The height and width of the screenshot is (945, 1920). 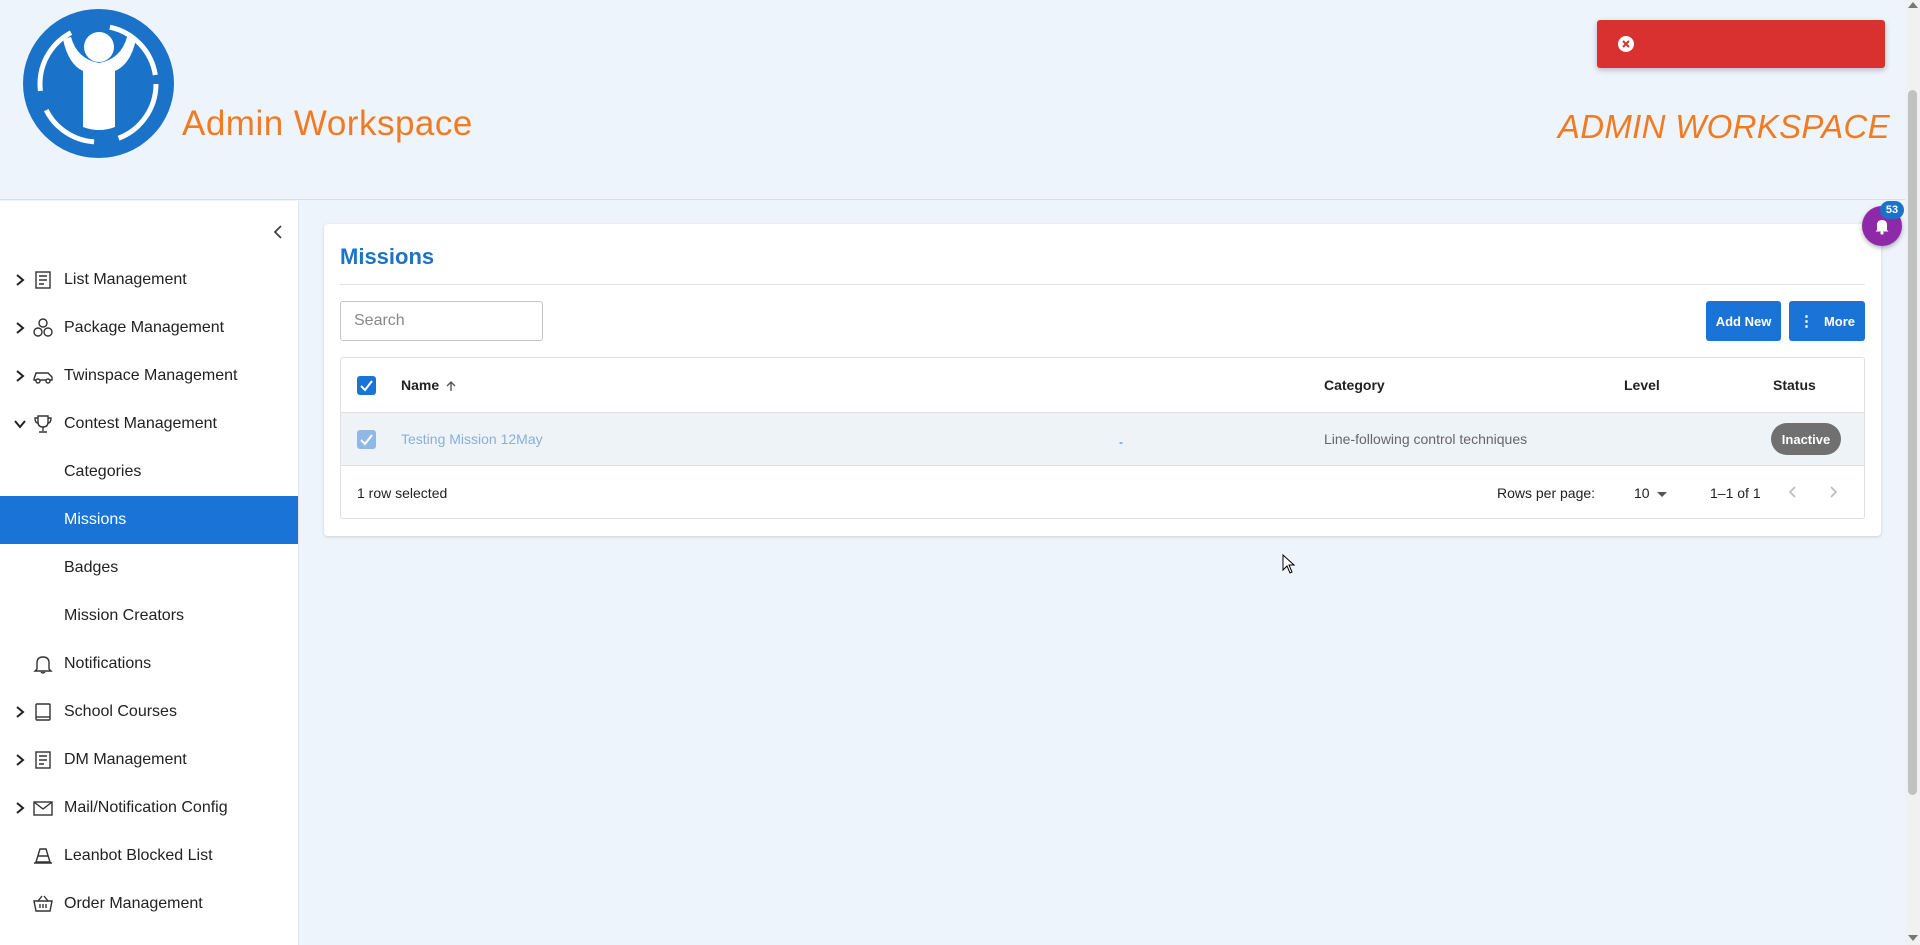 I want to click on scroll-up-arrow-icon, so click(x=1913, y=5).